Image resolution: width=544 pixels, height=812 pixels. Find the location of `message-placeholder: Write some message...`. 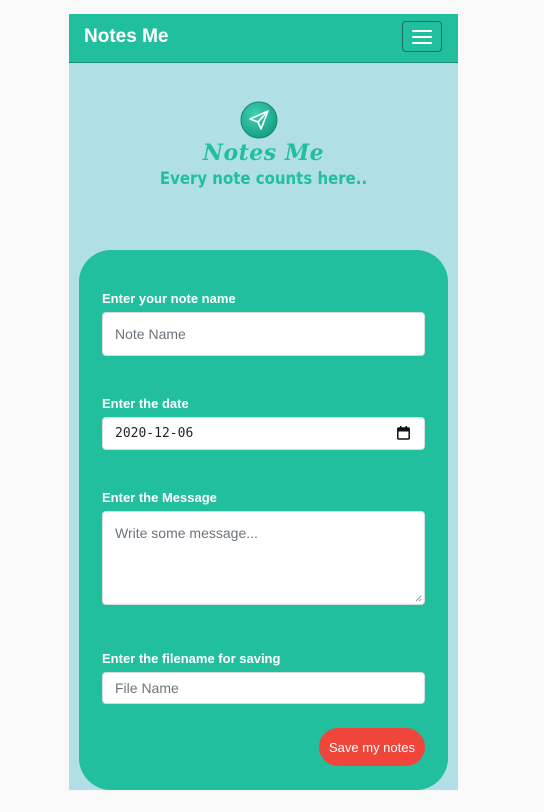

message-placeholder: Write some message... is located at coordinates (186, 533).